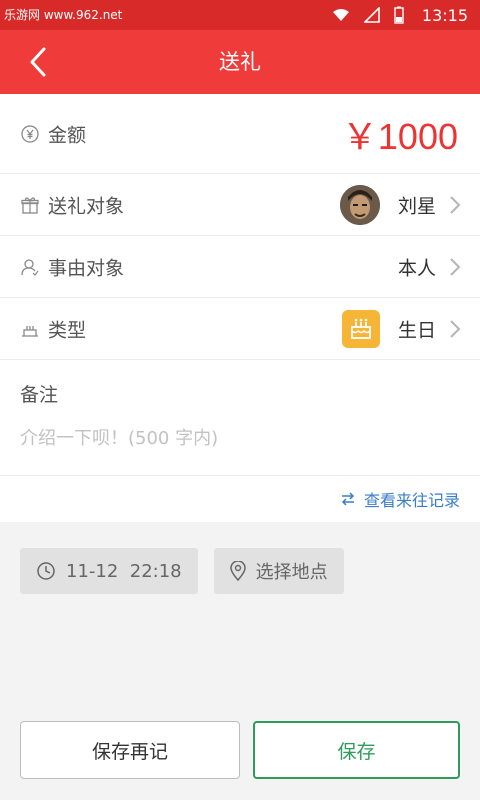  Describe the element at coordinates (371, 15) in the screenshot. I see `signal-icon` at that location.